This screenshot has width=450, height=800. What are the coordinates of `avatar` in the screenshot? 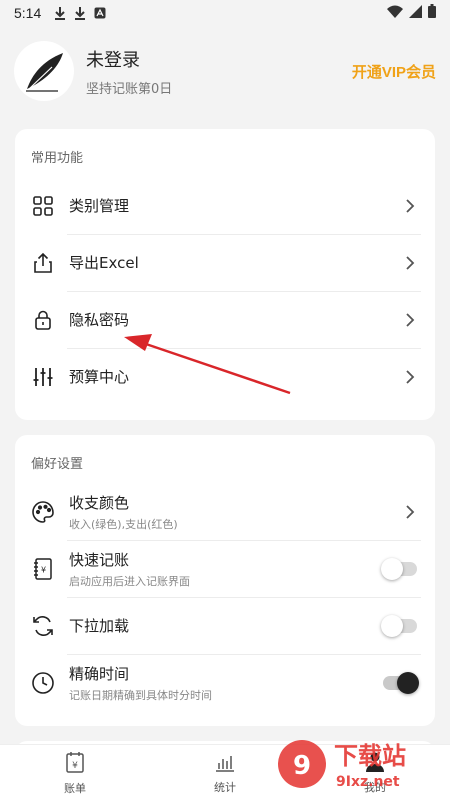 It's located at (44, 71).